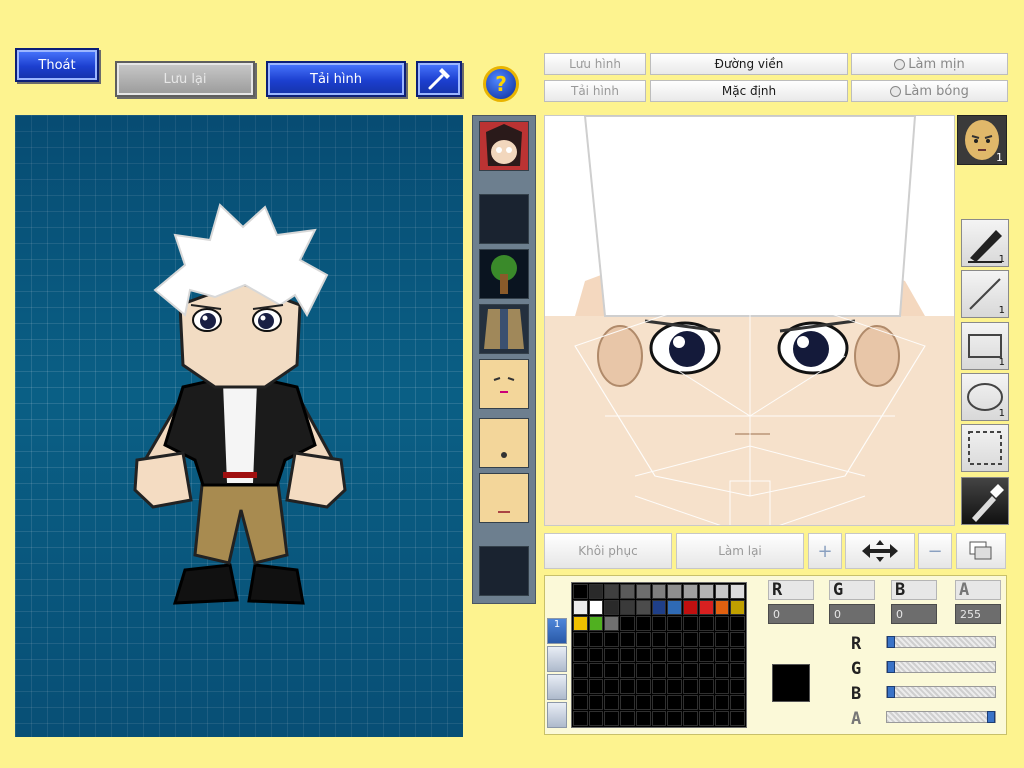 The width and height of the screenshot is (1024, 768). Describe the element at coordinates (740, 551) in the screenshot. I see `redo-button: Làm lại` at that location.